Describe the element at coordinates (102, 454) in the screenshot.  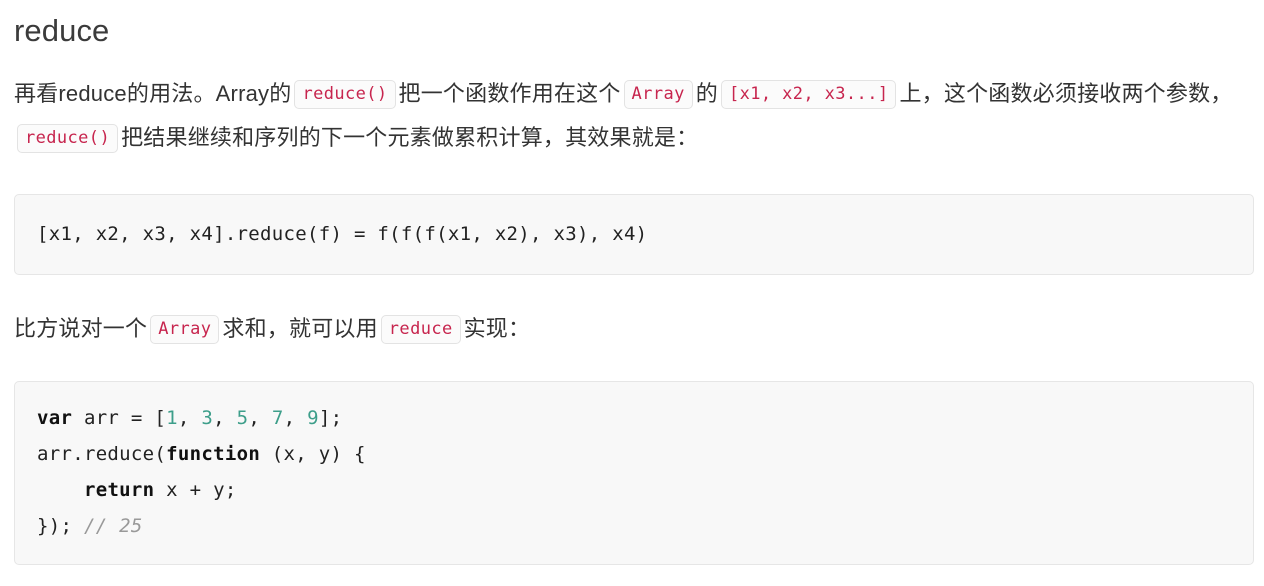
I see `code-token-plain: arr.reduce(` at that location.